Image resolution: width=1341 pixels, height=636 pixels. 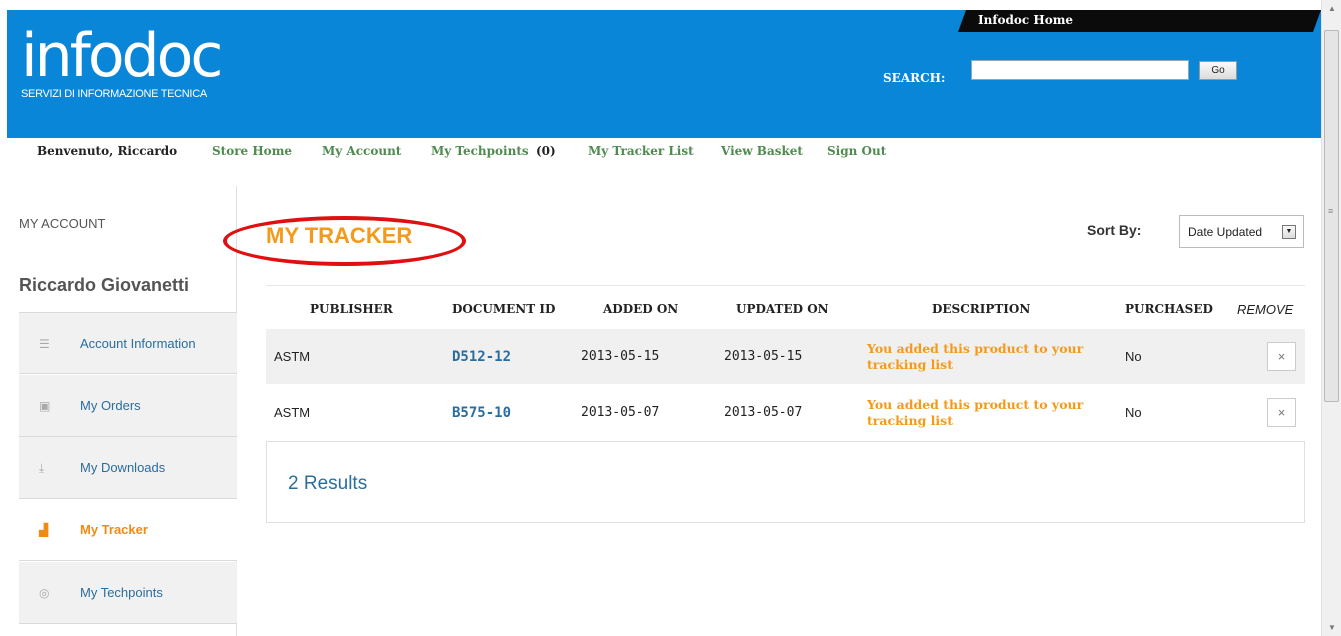 I want to click on col-header-publisher: PUBLISHER, so click(x=351, y=309).